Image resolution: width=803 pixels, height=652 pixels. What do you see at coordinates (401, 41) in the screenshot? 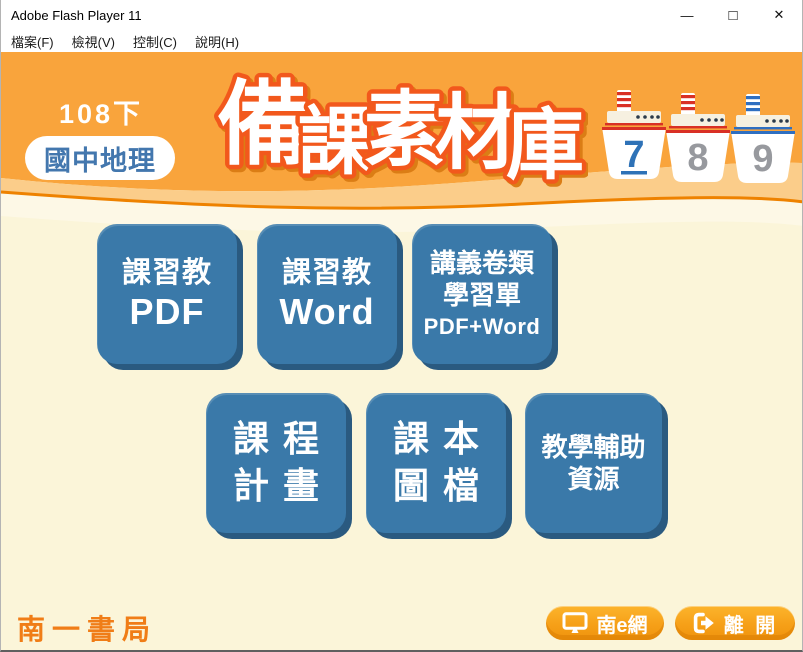
I see `menubar: 檔案(F) 檢視(V) 控制(C) 說明(H)` at bounding box center [401, 41].